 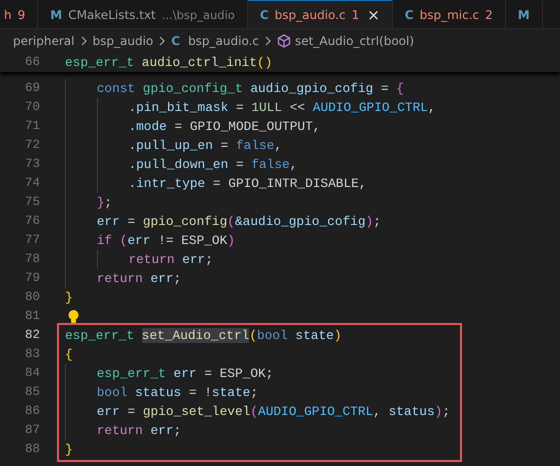 I want to click on code-line: const gpio_config_t audio_gpio_cofig = {, so click(x=263, y=88).